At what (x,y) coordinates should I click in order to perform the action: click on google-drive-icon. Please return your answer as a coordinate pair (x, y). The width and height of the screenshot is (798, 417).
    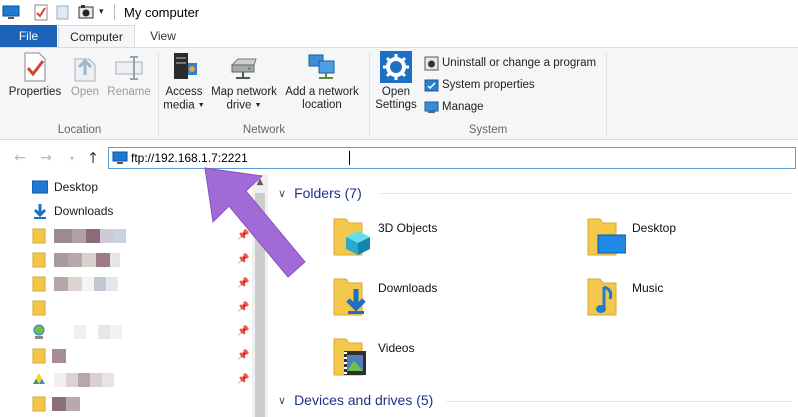
    Looking at the image, I should click on (39, 378).